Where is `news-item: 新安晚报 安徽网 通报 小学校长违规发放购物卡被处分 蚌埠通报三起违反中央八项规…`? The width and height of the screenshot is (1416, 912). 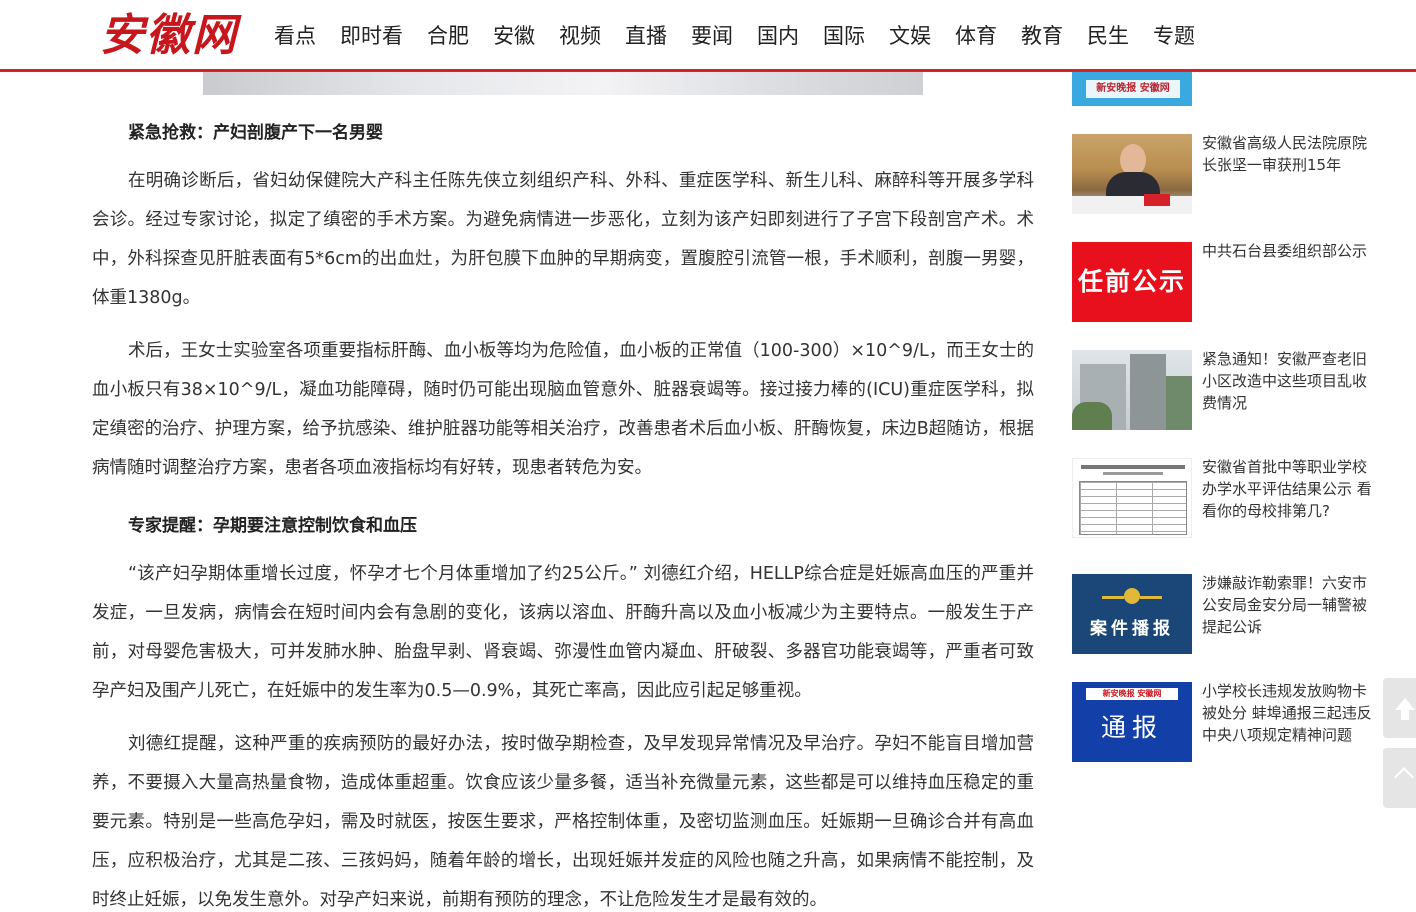
news-item: 新安晚报 安徽网 通报 小学校长违规发放购物卡被处分 蚌埠通报三起违反中央八项规… is located at coordinates (1222, 723).